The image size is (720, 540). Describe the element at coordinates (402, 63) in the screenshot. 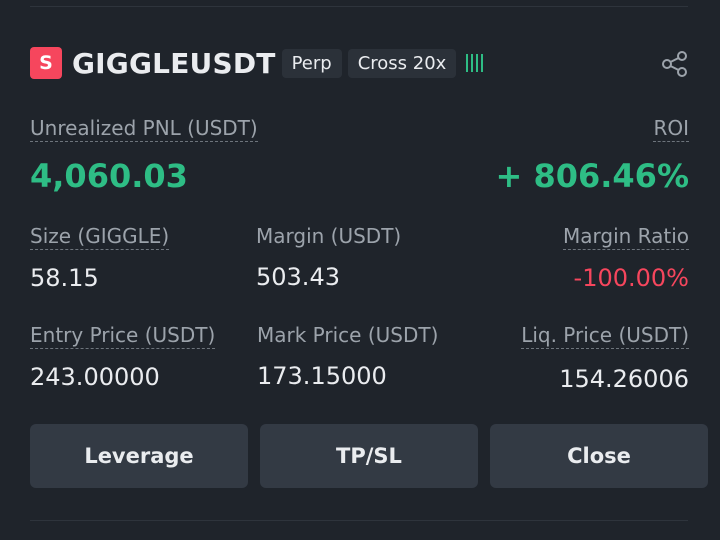

I see `margin-mode-tag: Cross 20x` at that location.